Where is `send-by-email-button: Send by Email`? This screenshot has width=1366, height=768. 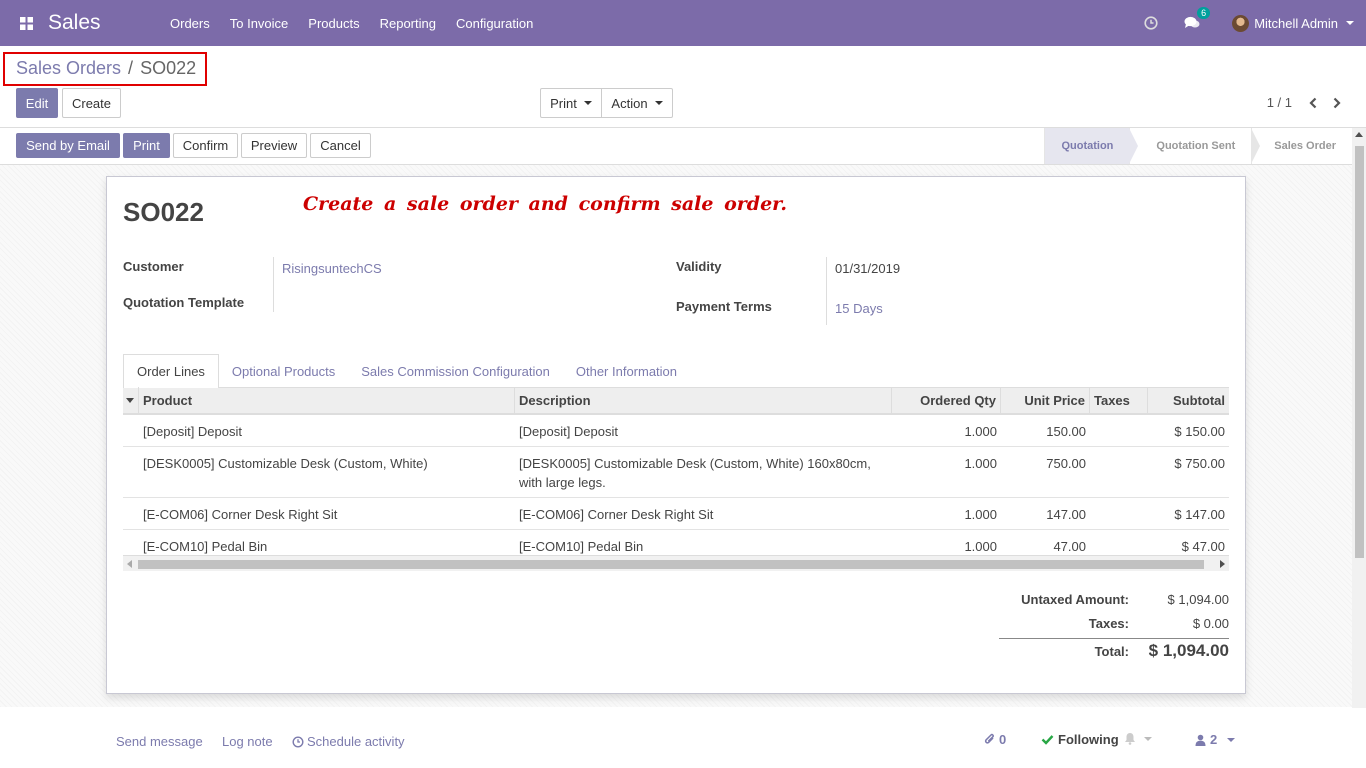
send-by-email-button: Send by Email is located at coordinates (68, 145).